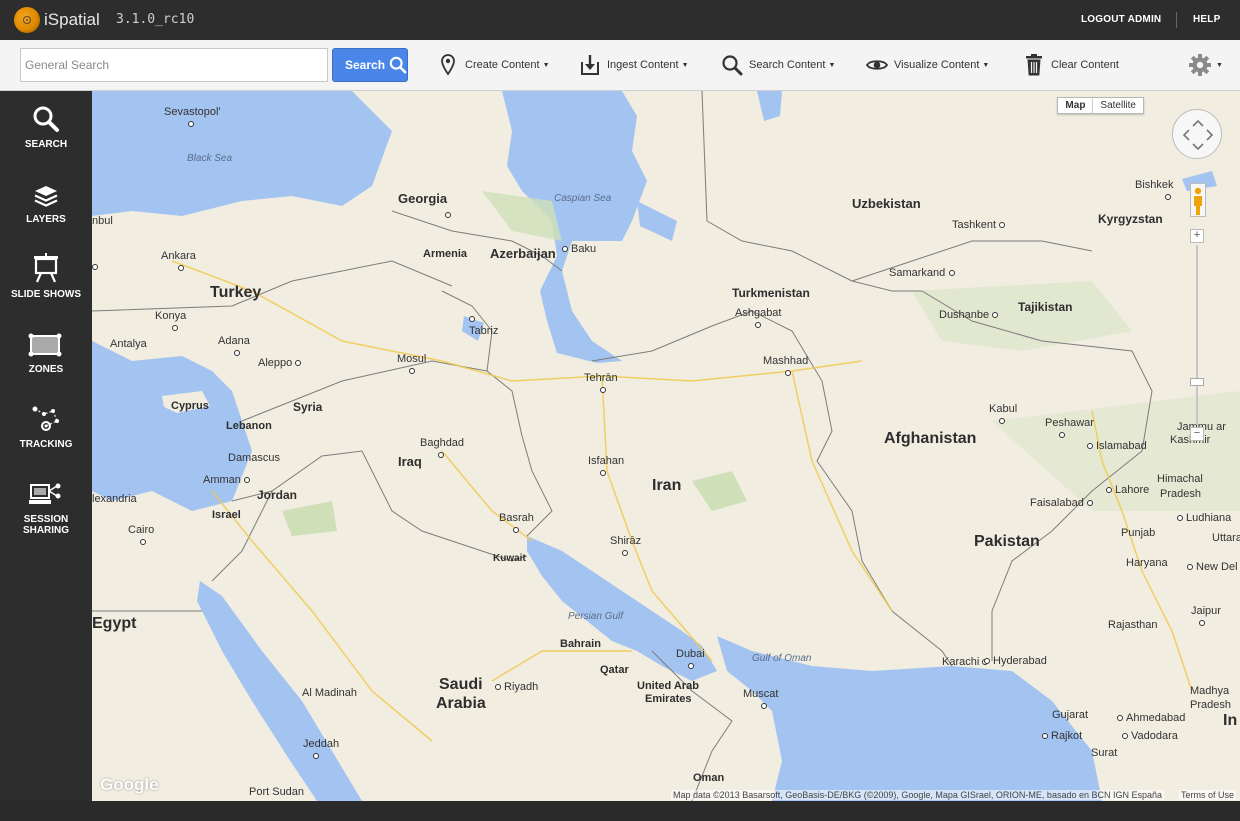 The height and width of the screenshot is (821, 1240). I want to click on search-button: Search, so click(370, 65).